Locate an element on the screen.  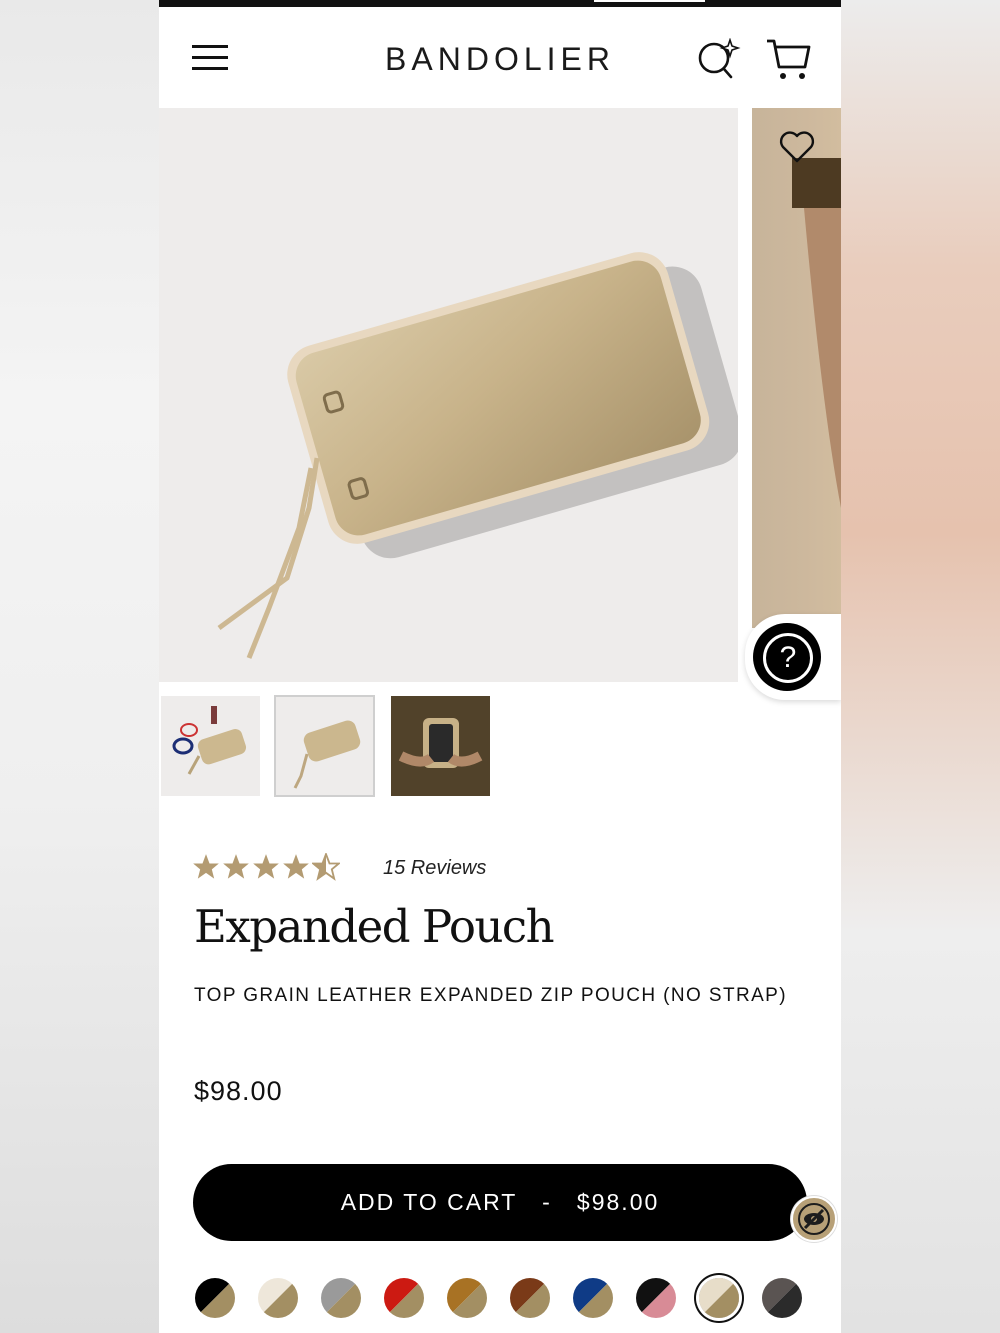
heart-icon is located at coordinates (797, 147).